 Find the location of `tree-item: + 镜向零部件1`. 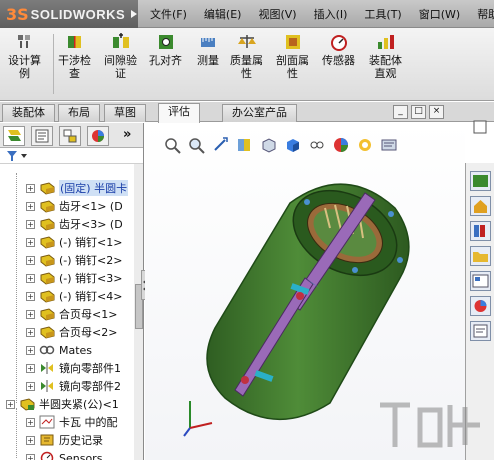

tree-item: + 镜向零部件1 is located at coordinates (73, 368).